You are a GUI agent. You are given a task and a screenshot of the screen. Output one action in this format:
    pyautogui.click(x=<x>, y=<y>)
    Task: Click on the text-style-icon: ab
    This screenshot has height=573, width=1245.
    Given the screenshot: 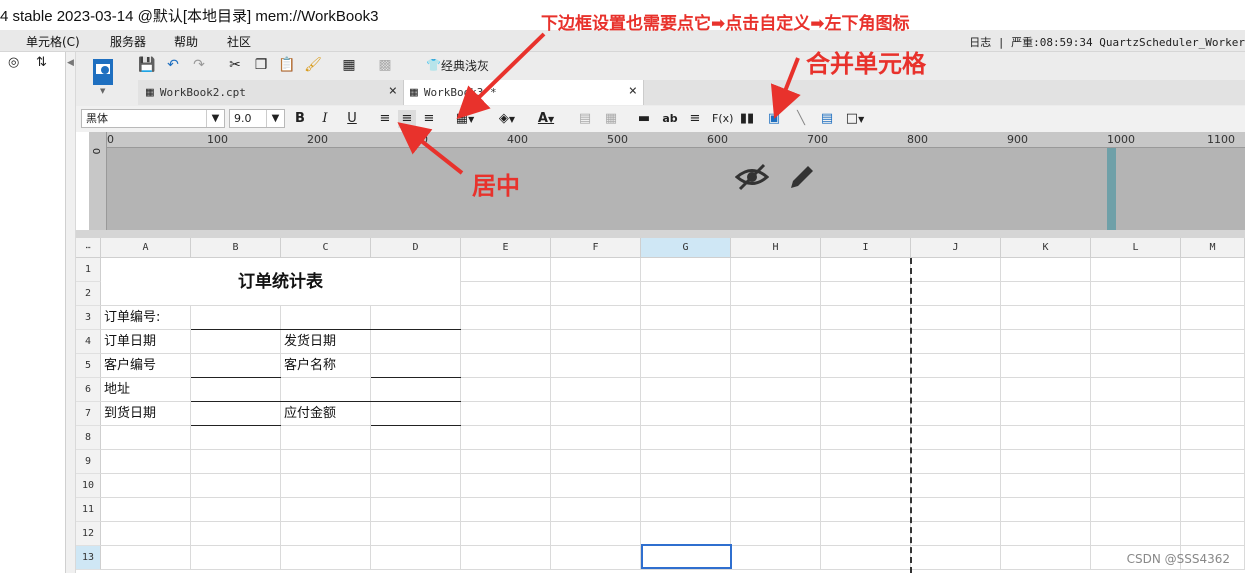 What is the action you would take?
    pyautogui.click(x=670, y=119)
    